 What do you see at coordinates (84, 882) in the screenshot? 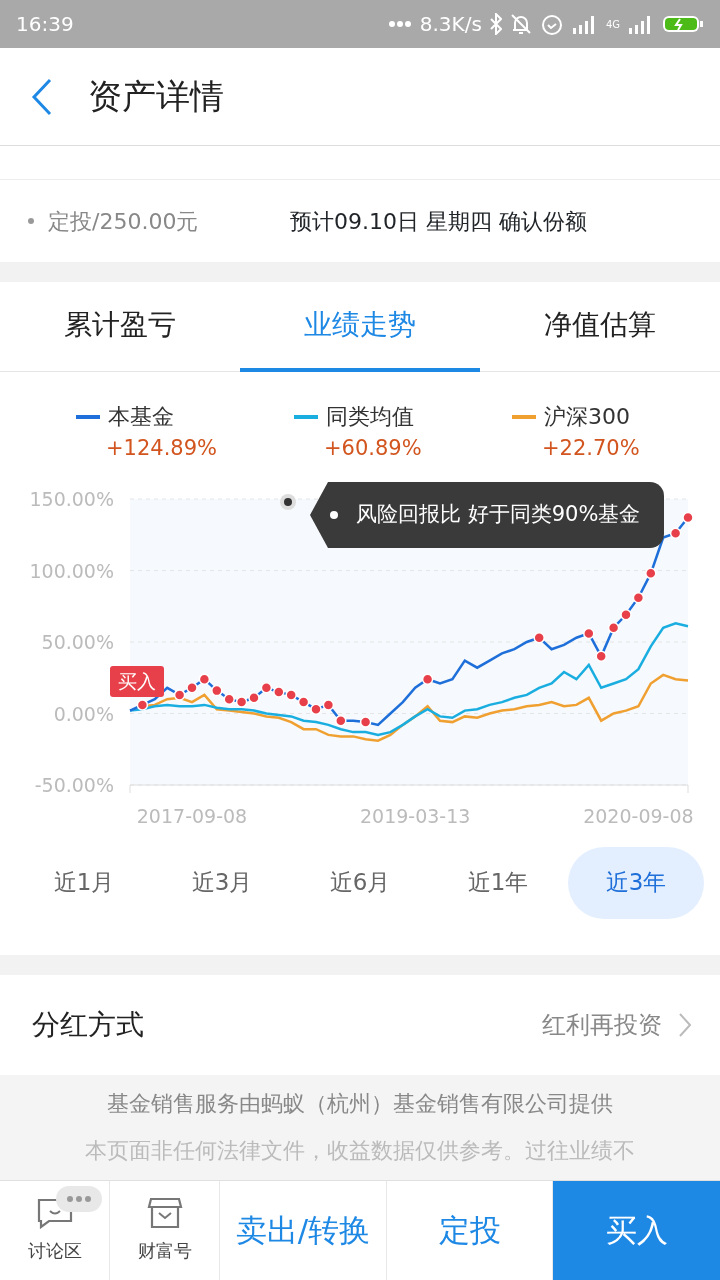
I see `range-tab: 近1月` at bounding box center [84, 882].